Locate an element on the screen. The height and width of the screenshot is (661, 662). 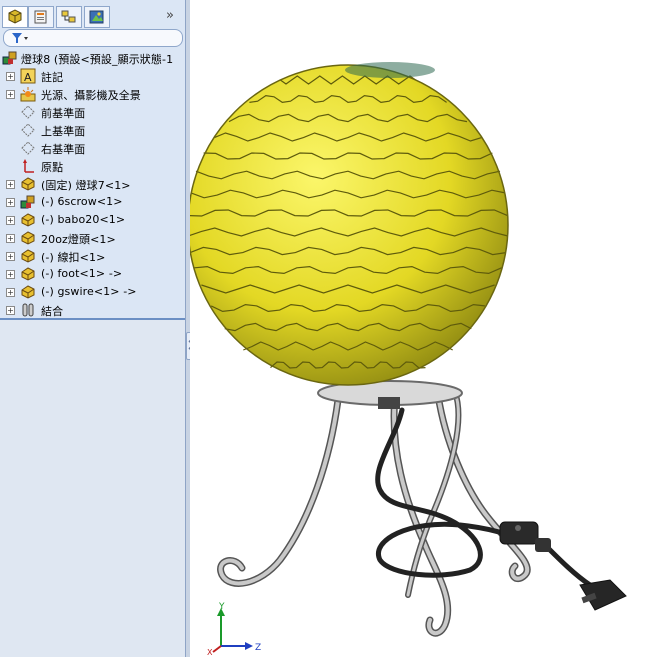
property-tab is located at coordinates (41, 17).